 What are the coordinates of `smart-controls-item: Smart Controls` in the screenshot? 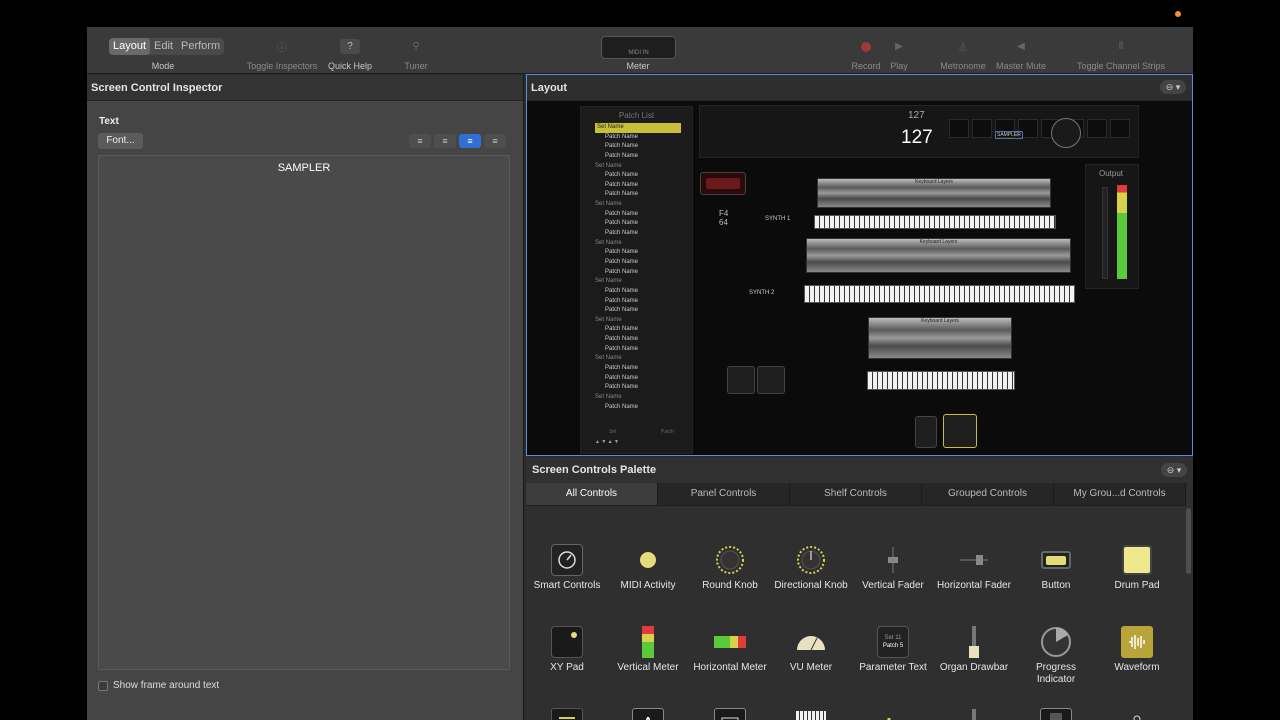 It's located at (567, 568).